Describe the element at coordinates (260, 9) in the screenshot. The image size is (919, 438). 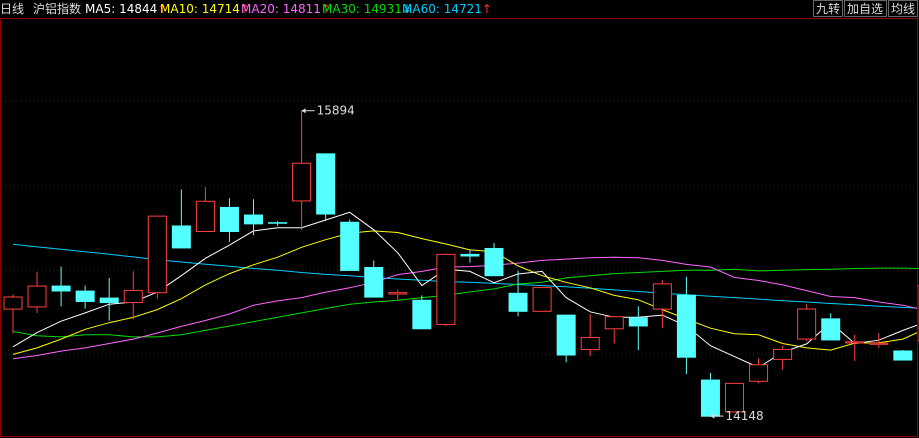
I see `ma20-label: MA20:` at that location.